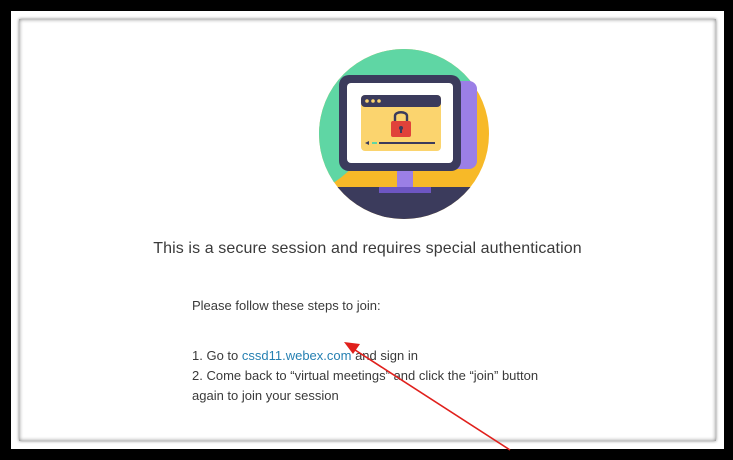  I want to click on webex-site-link: cssd11.webex.com, so click(297, 355).